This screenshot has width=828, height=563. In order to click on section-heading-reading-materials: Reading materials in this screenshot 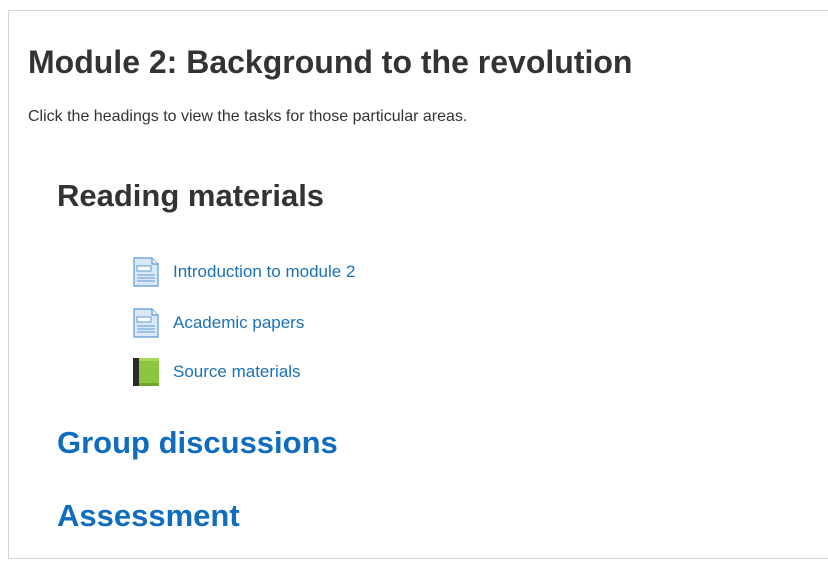, I will do `click(190, 196)`.